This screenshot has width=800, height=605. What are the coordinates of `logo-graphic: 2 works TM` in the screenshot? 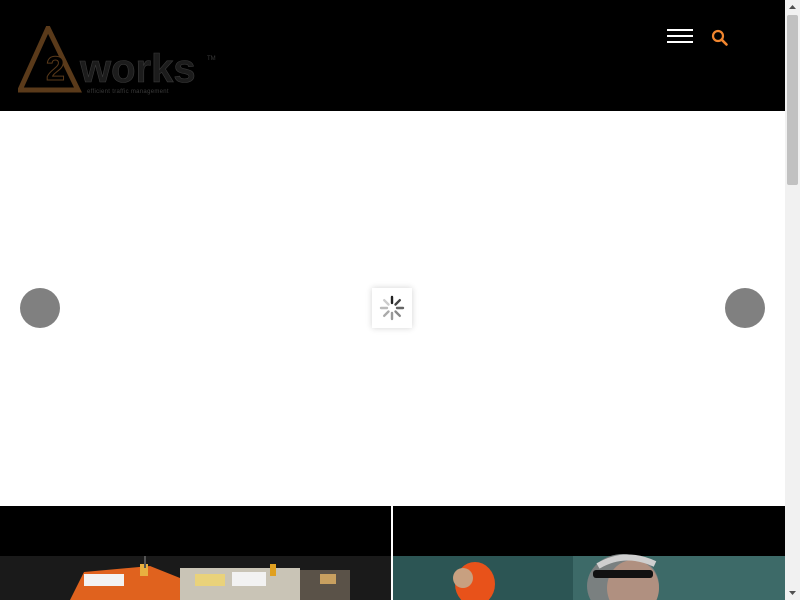 It's located at (116, 57).